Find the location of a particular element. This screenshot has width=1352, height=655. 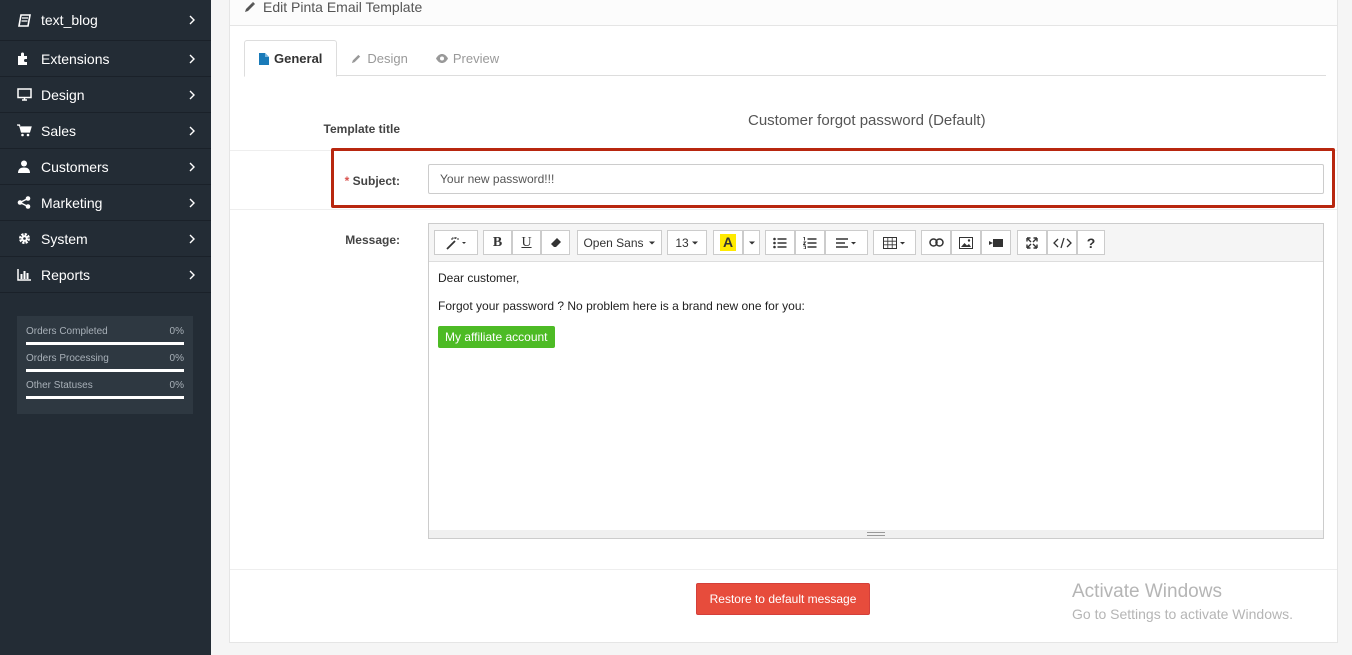

tab-general: General is located at coordinates (291, 58).